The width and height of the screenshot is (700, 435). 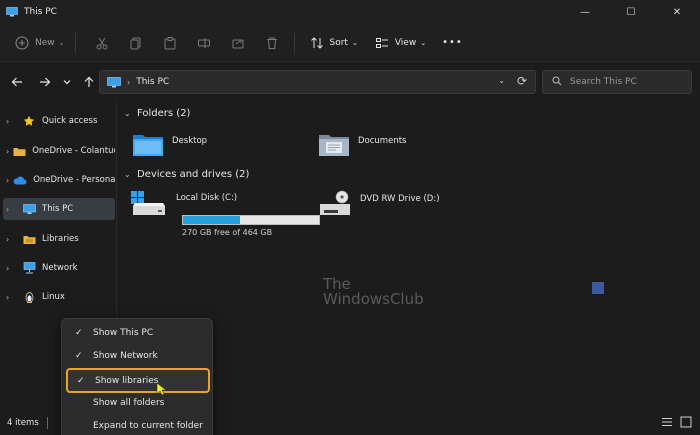 What do you see at coordinates (317, 82) in the screenshot?
I see `address-bar: › This PC ⌄ ⟳` at bounding box center [317, 82].